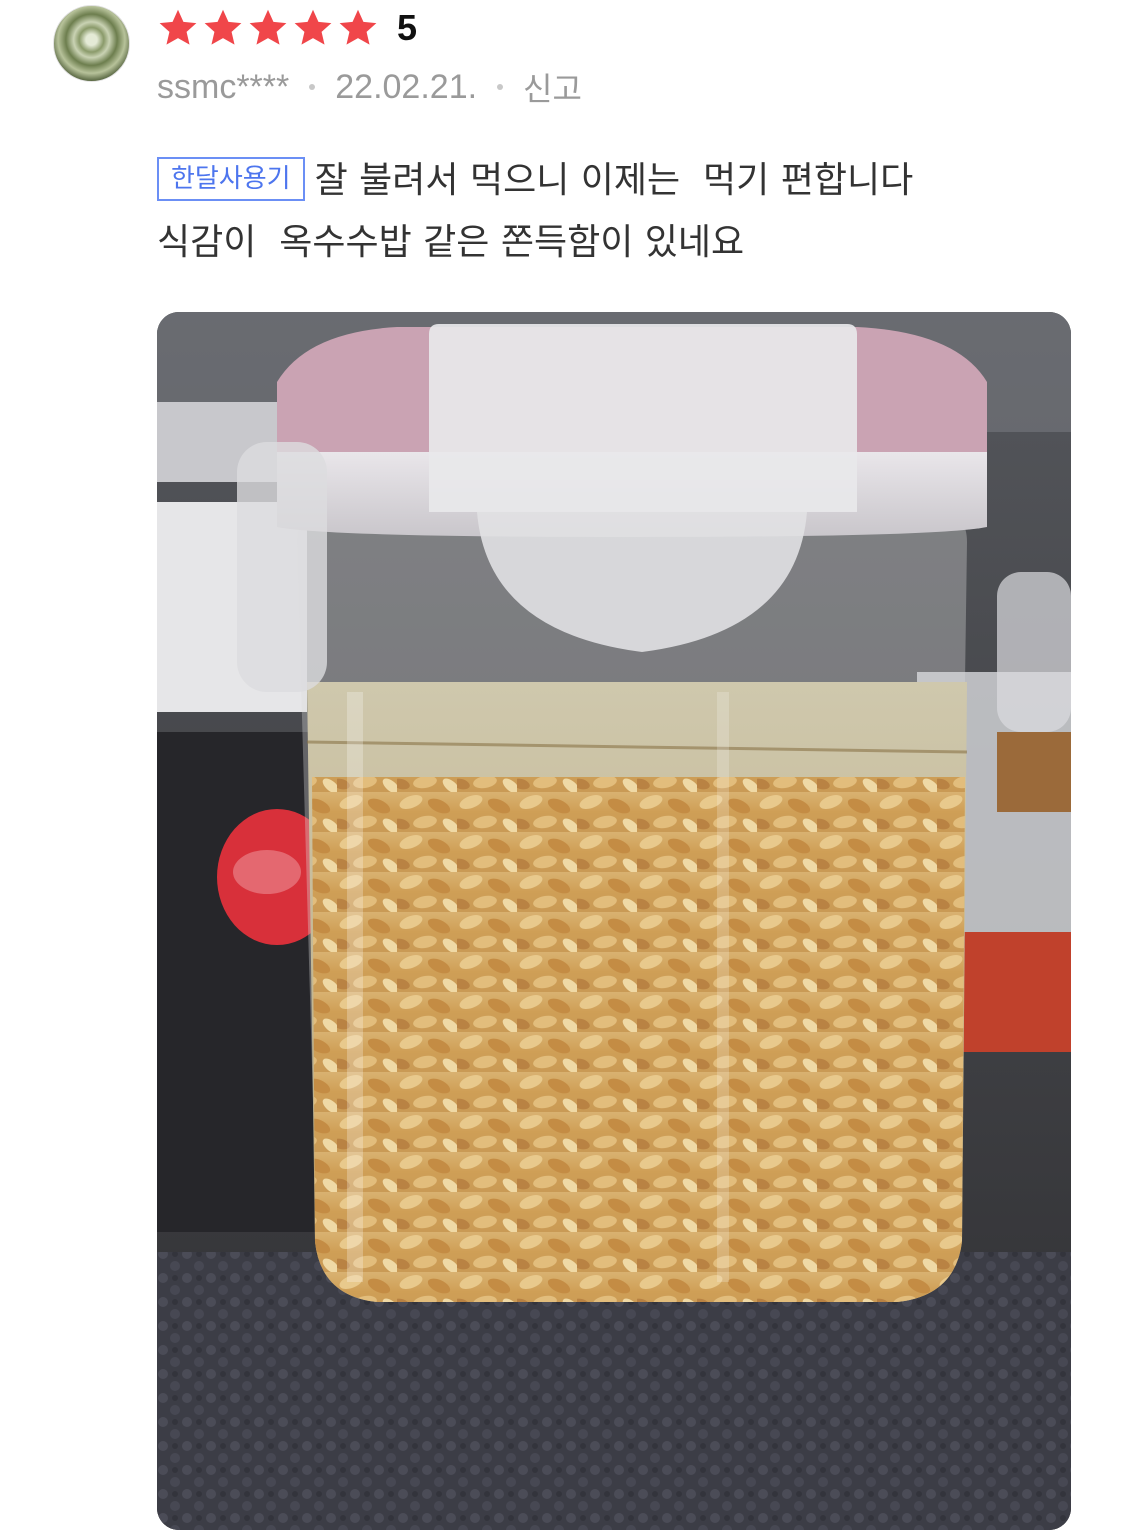 Image resolution: width=1125 pixels, height=1538 pixels. I want to click on star-rating: 5, so click(286, 28).